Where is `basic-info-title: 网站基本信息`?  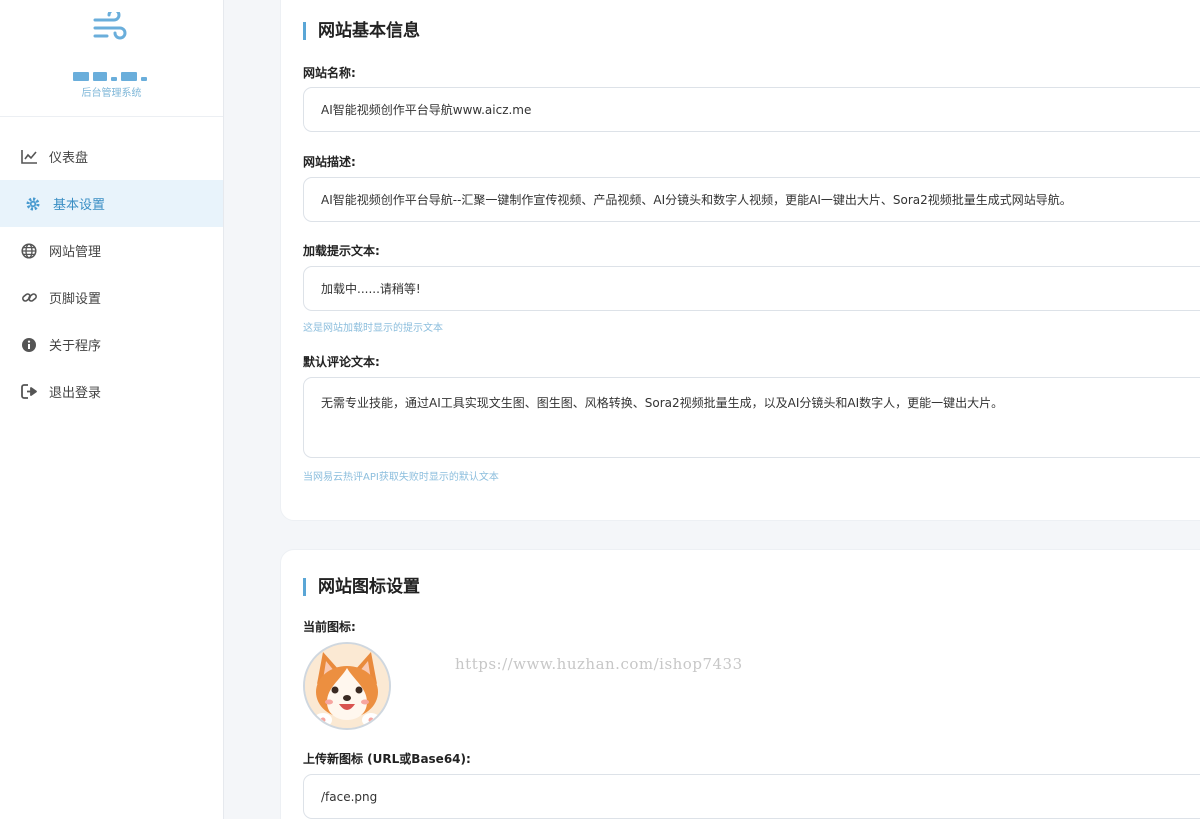
basic-info-title: 网站基本信息 is located at coordinates (361, 31).